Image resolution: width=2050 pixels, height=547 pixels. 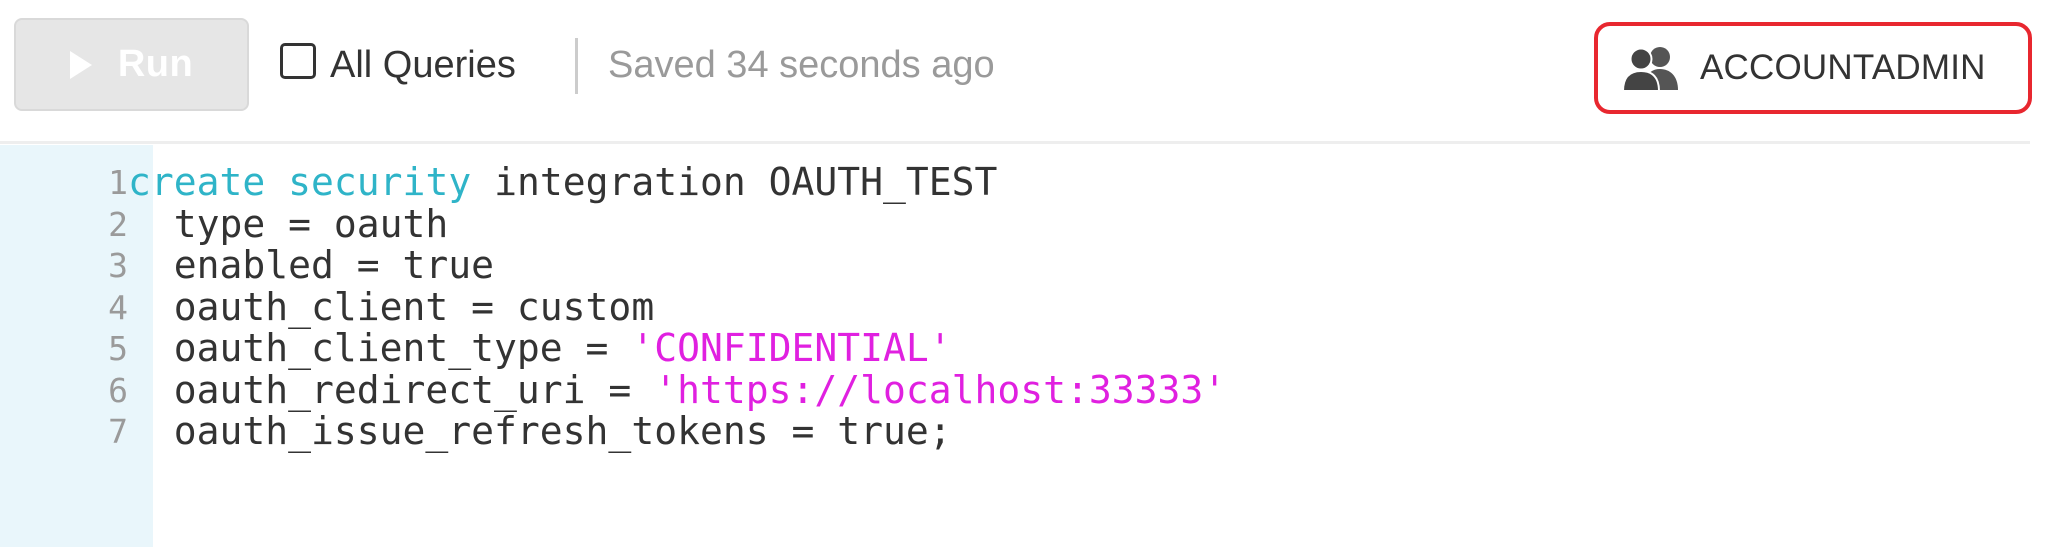 I want to click on role-label: ACCOUNTADMIN, so click(x=1843, y=67).